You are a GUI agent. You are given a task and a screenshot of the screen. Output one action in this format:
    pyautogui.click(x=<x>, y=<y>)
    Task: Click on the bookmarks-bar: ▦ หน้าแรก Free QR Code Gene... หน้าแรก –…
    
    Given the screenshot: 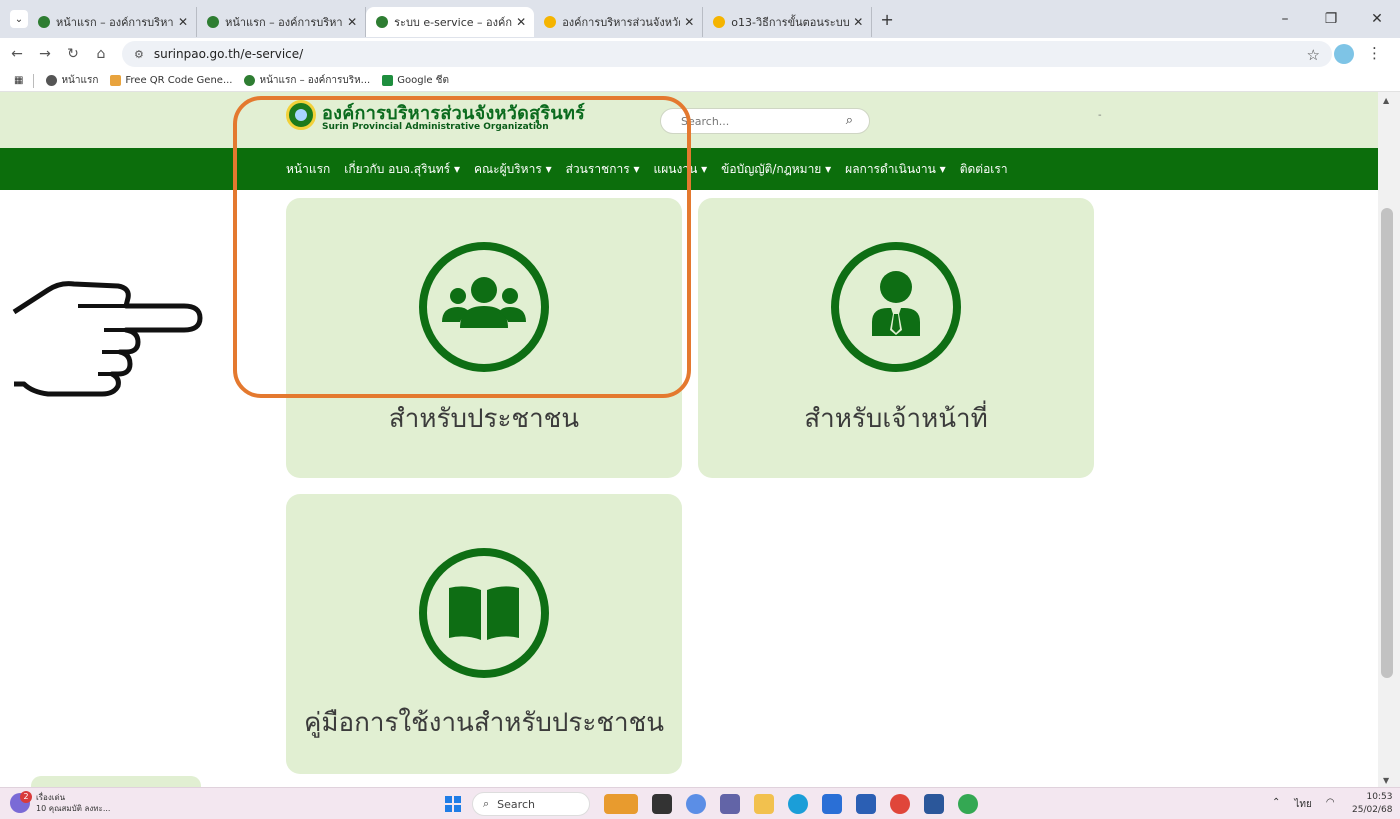 What is the action you would take?
    pyautogui.click(x=700, y=81)
    